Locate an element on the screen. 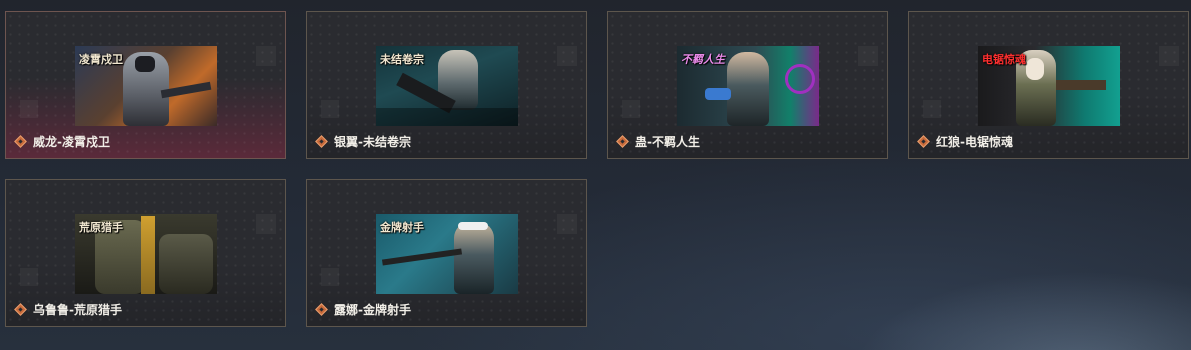 The height and width of the screenshot is (350, 1191). skin-thumbnail: 荒原猎手 is located at coordinates (146, 254).